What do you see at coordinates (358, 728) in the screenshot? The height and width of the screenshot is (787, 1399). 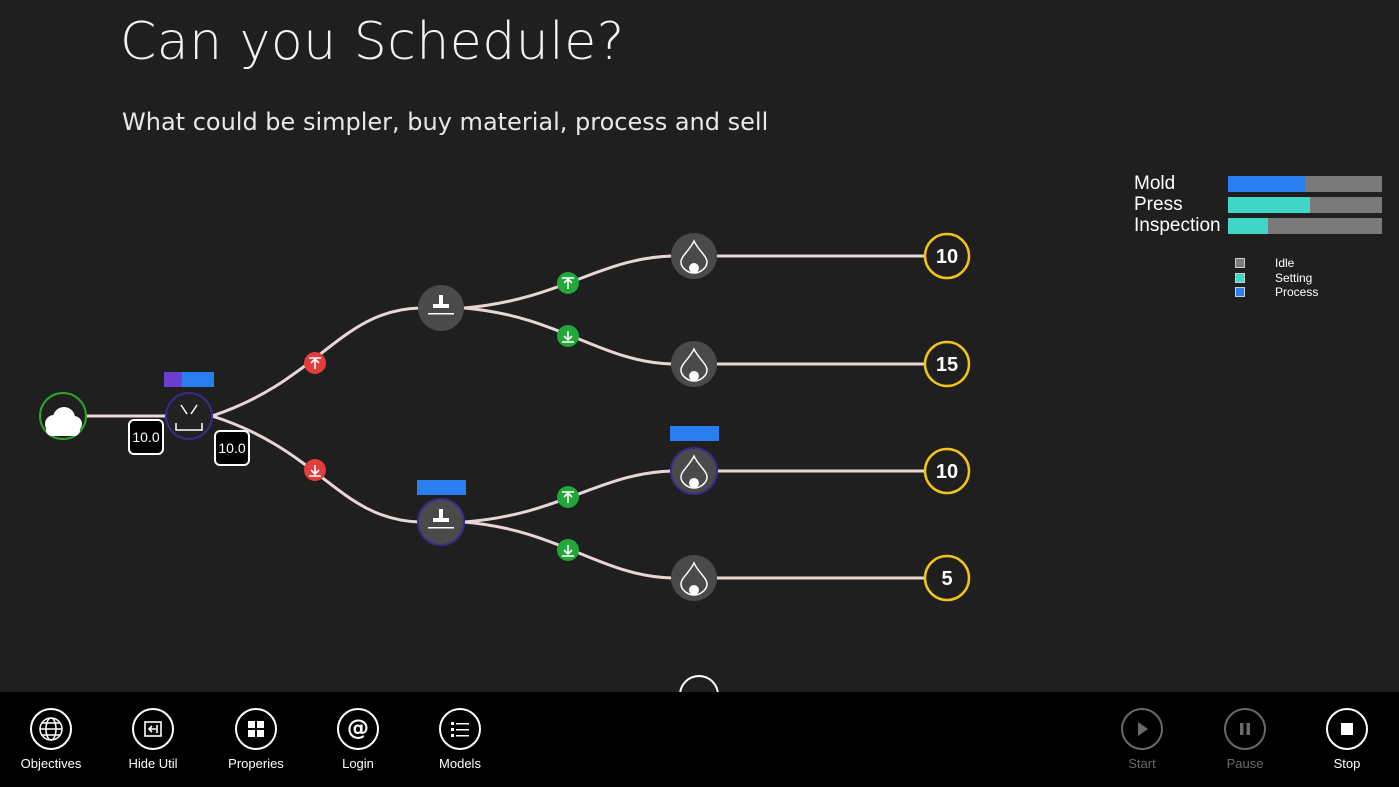 I see `at-sign-icon: @` at bounding box center [358, 728].